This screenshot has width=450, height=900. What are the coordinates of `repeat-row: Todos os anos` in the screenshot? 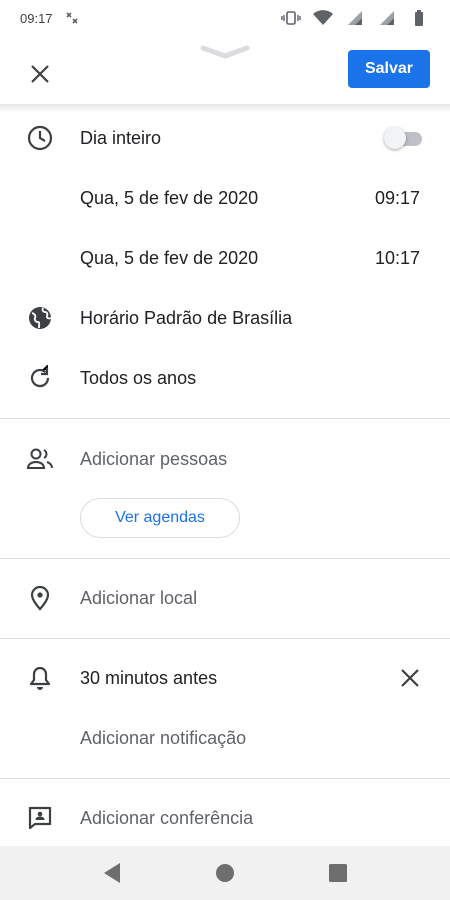 It's located at (225, 378).